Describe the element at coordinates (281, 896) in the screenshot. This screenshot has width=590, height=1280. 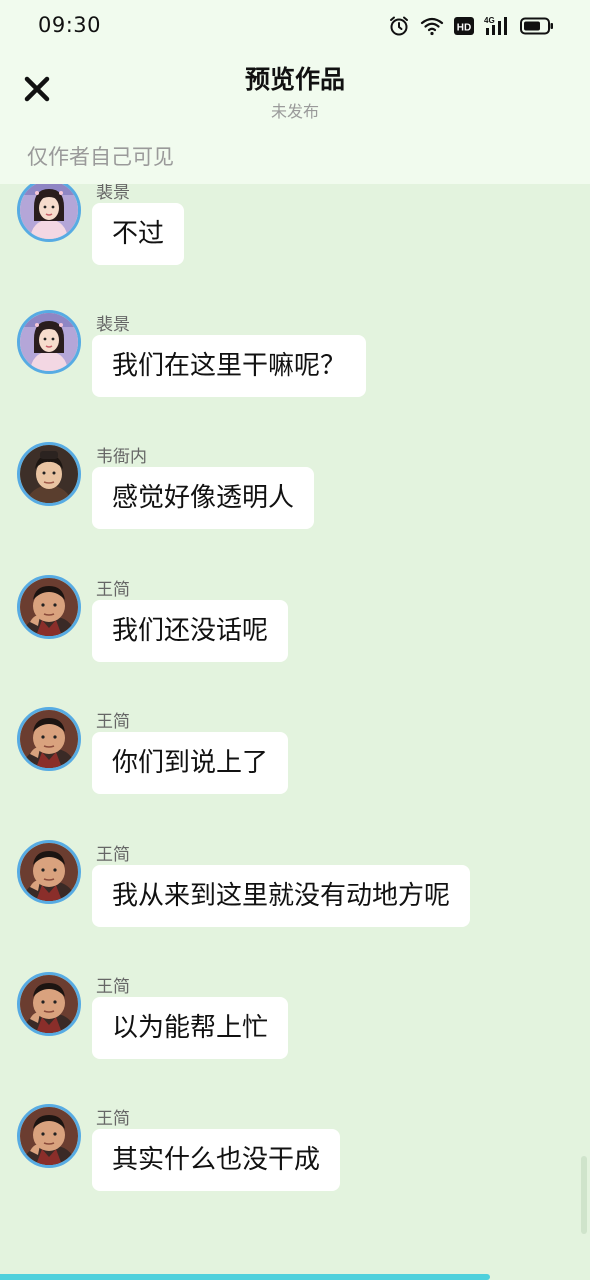
I see `message-bubble: 我从来到这里就没有动地方呢` at that location.